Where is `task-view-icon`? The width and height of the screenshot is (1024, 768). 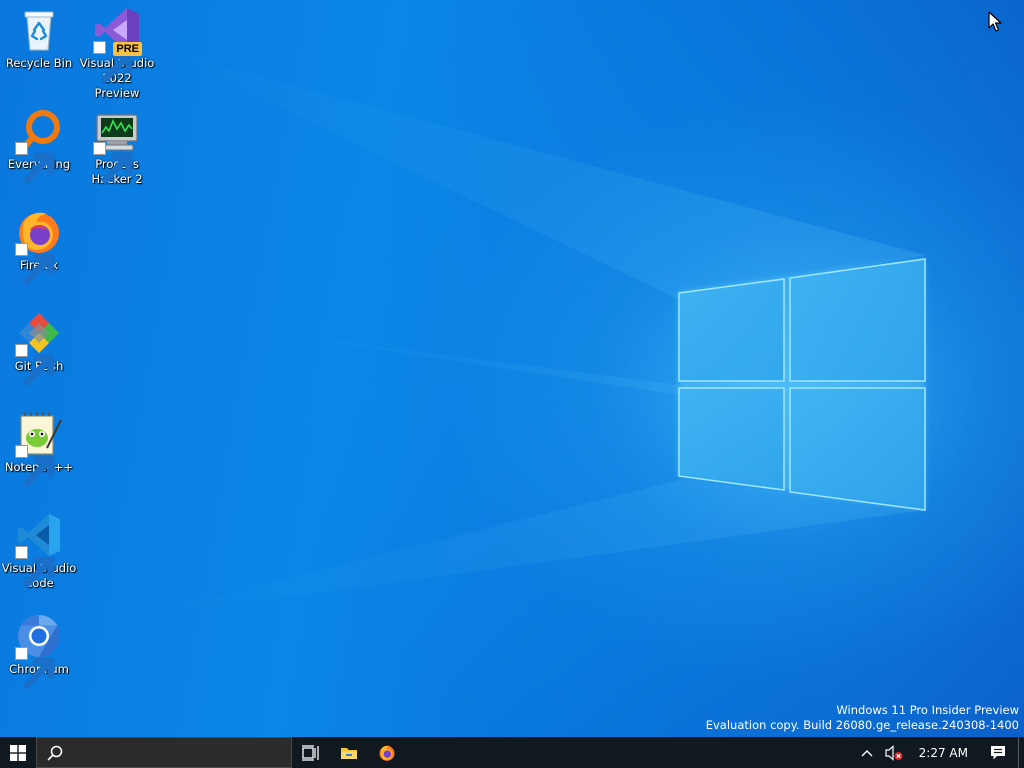 task-view-icon is located at coordinates (310, 752).